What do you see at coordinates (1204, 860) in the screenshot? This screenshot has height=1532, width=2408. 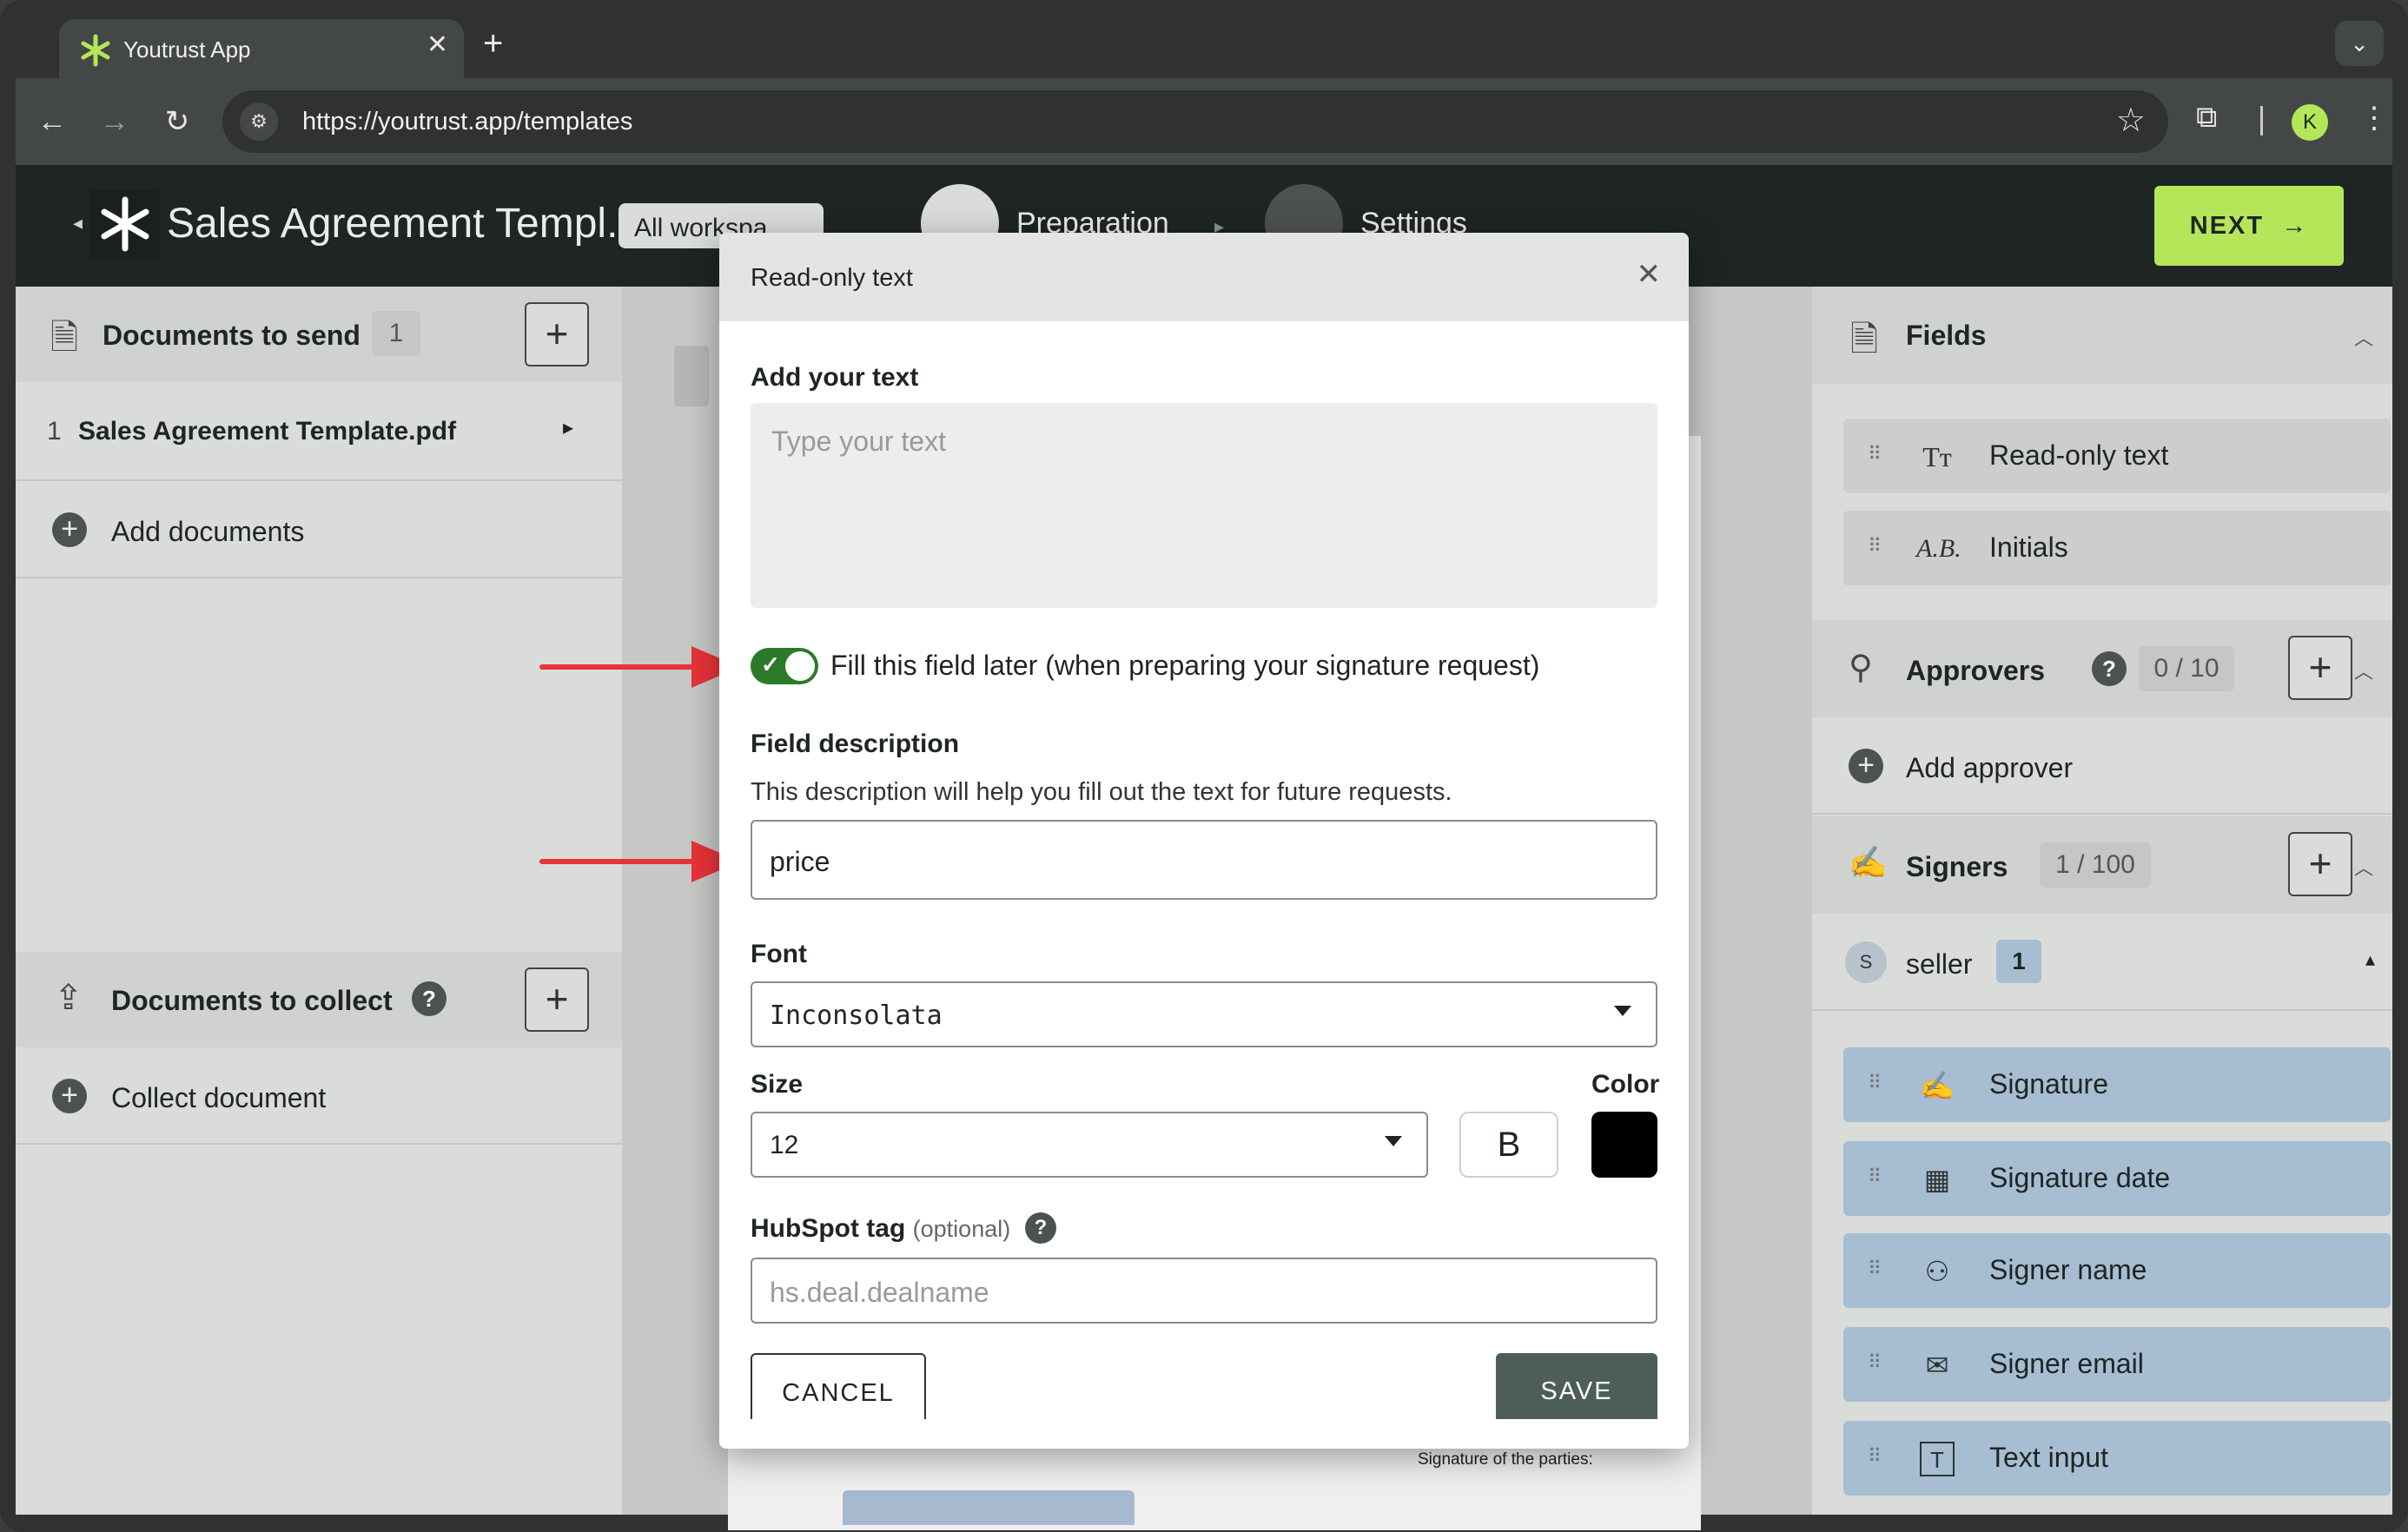 I see `field-description-input: price` at bounding box center [1204, 860].